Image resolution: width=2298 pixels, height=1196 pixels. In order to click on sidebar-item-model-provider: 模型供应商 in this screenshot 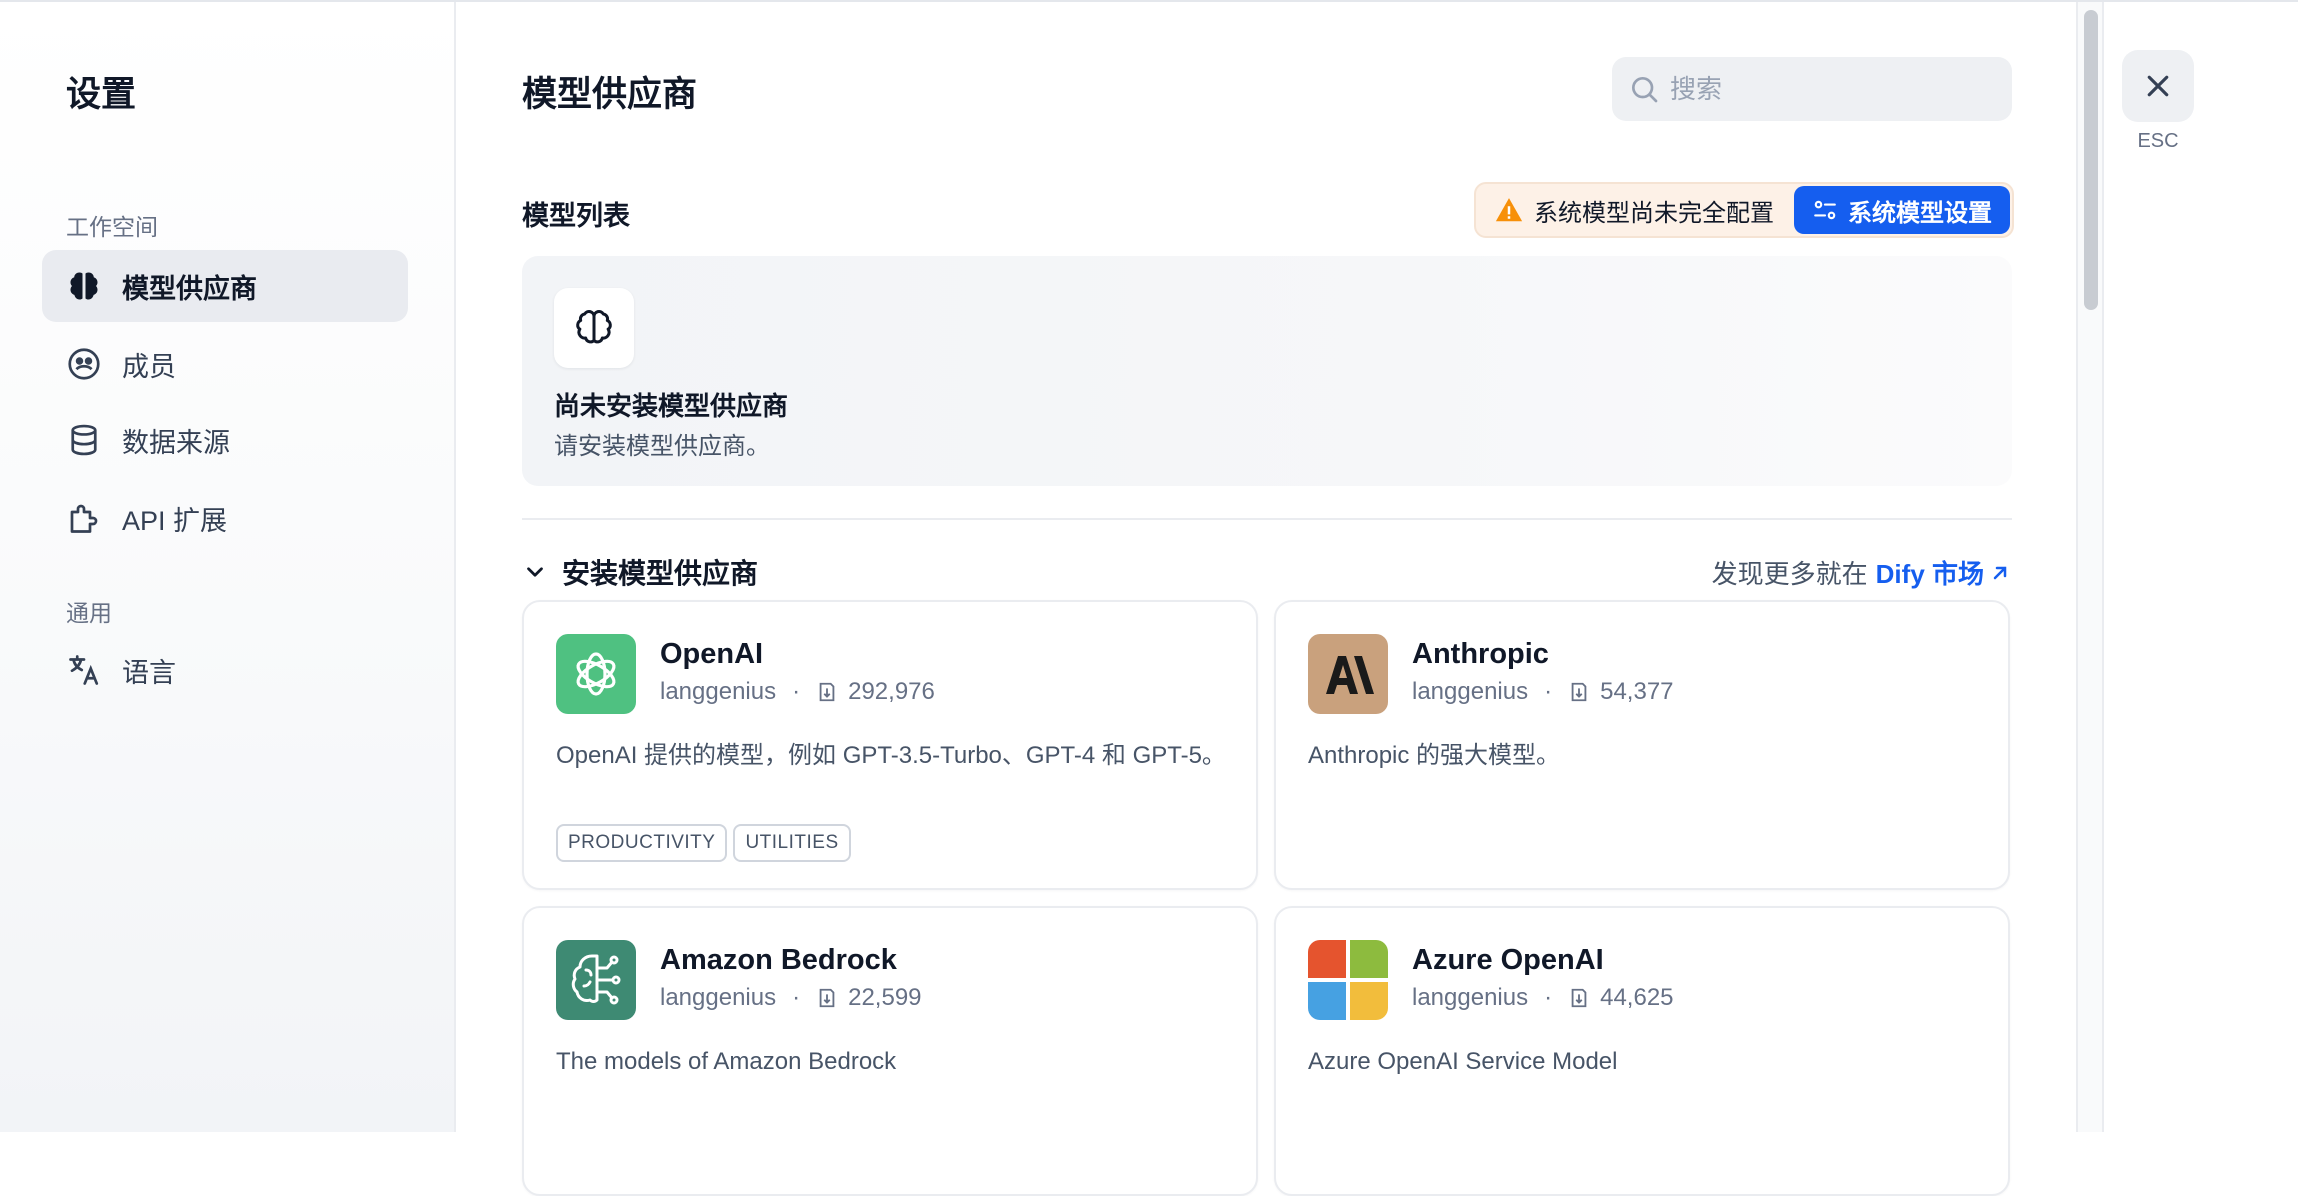, I will do `click(225, 286)`.